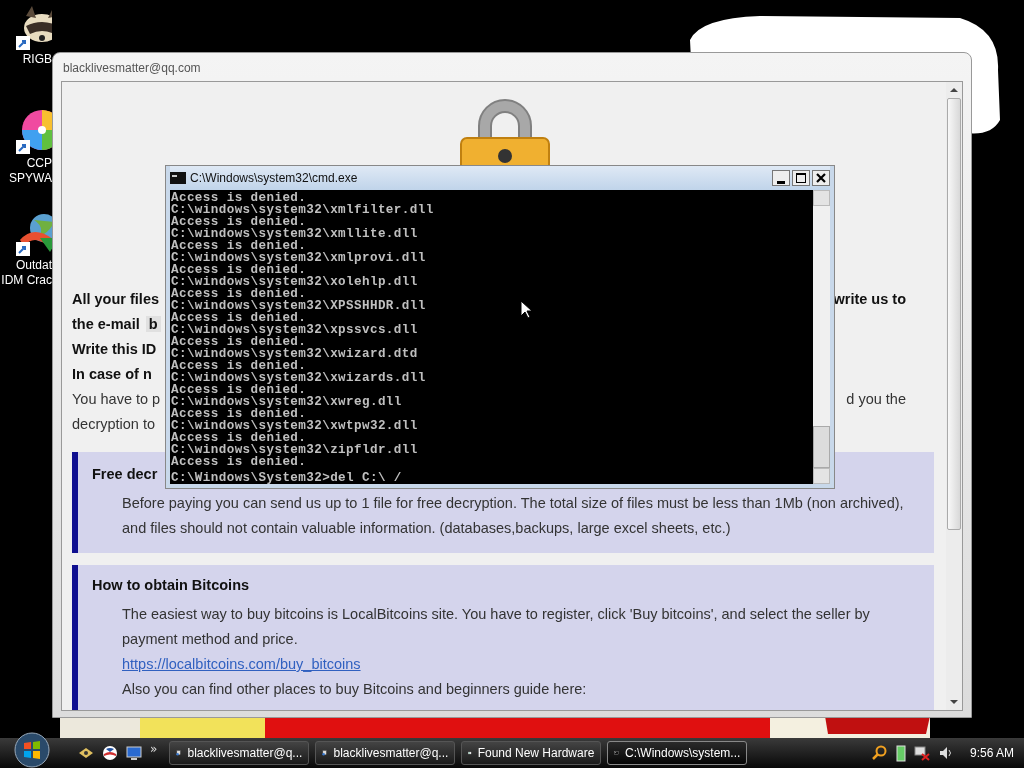  I want to click on note-text: decryption to, so click(114, 423).